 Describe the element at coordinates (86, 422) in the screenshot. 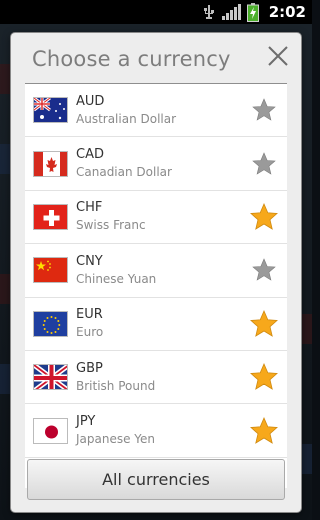

I see `currency-code: JPY` at that location.